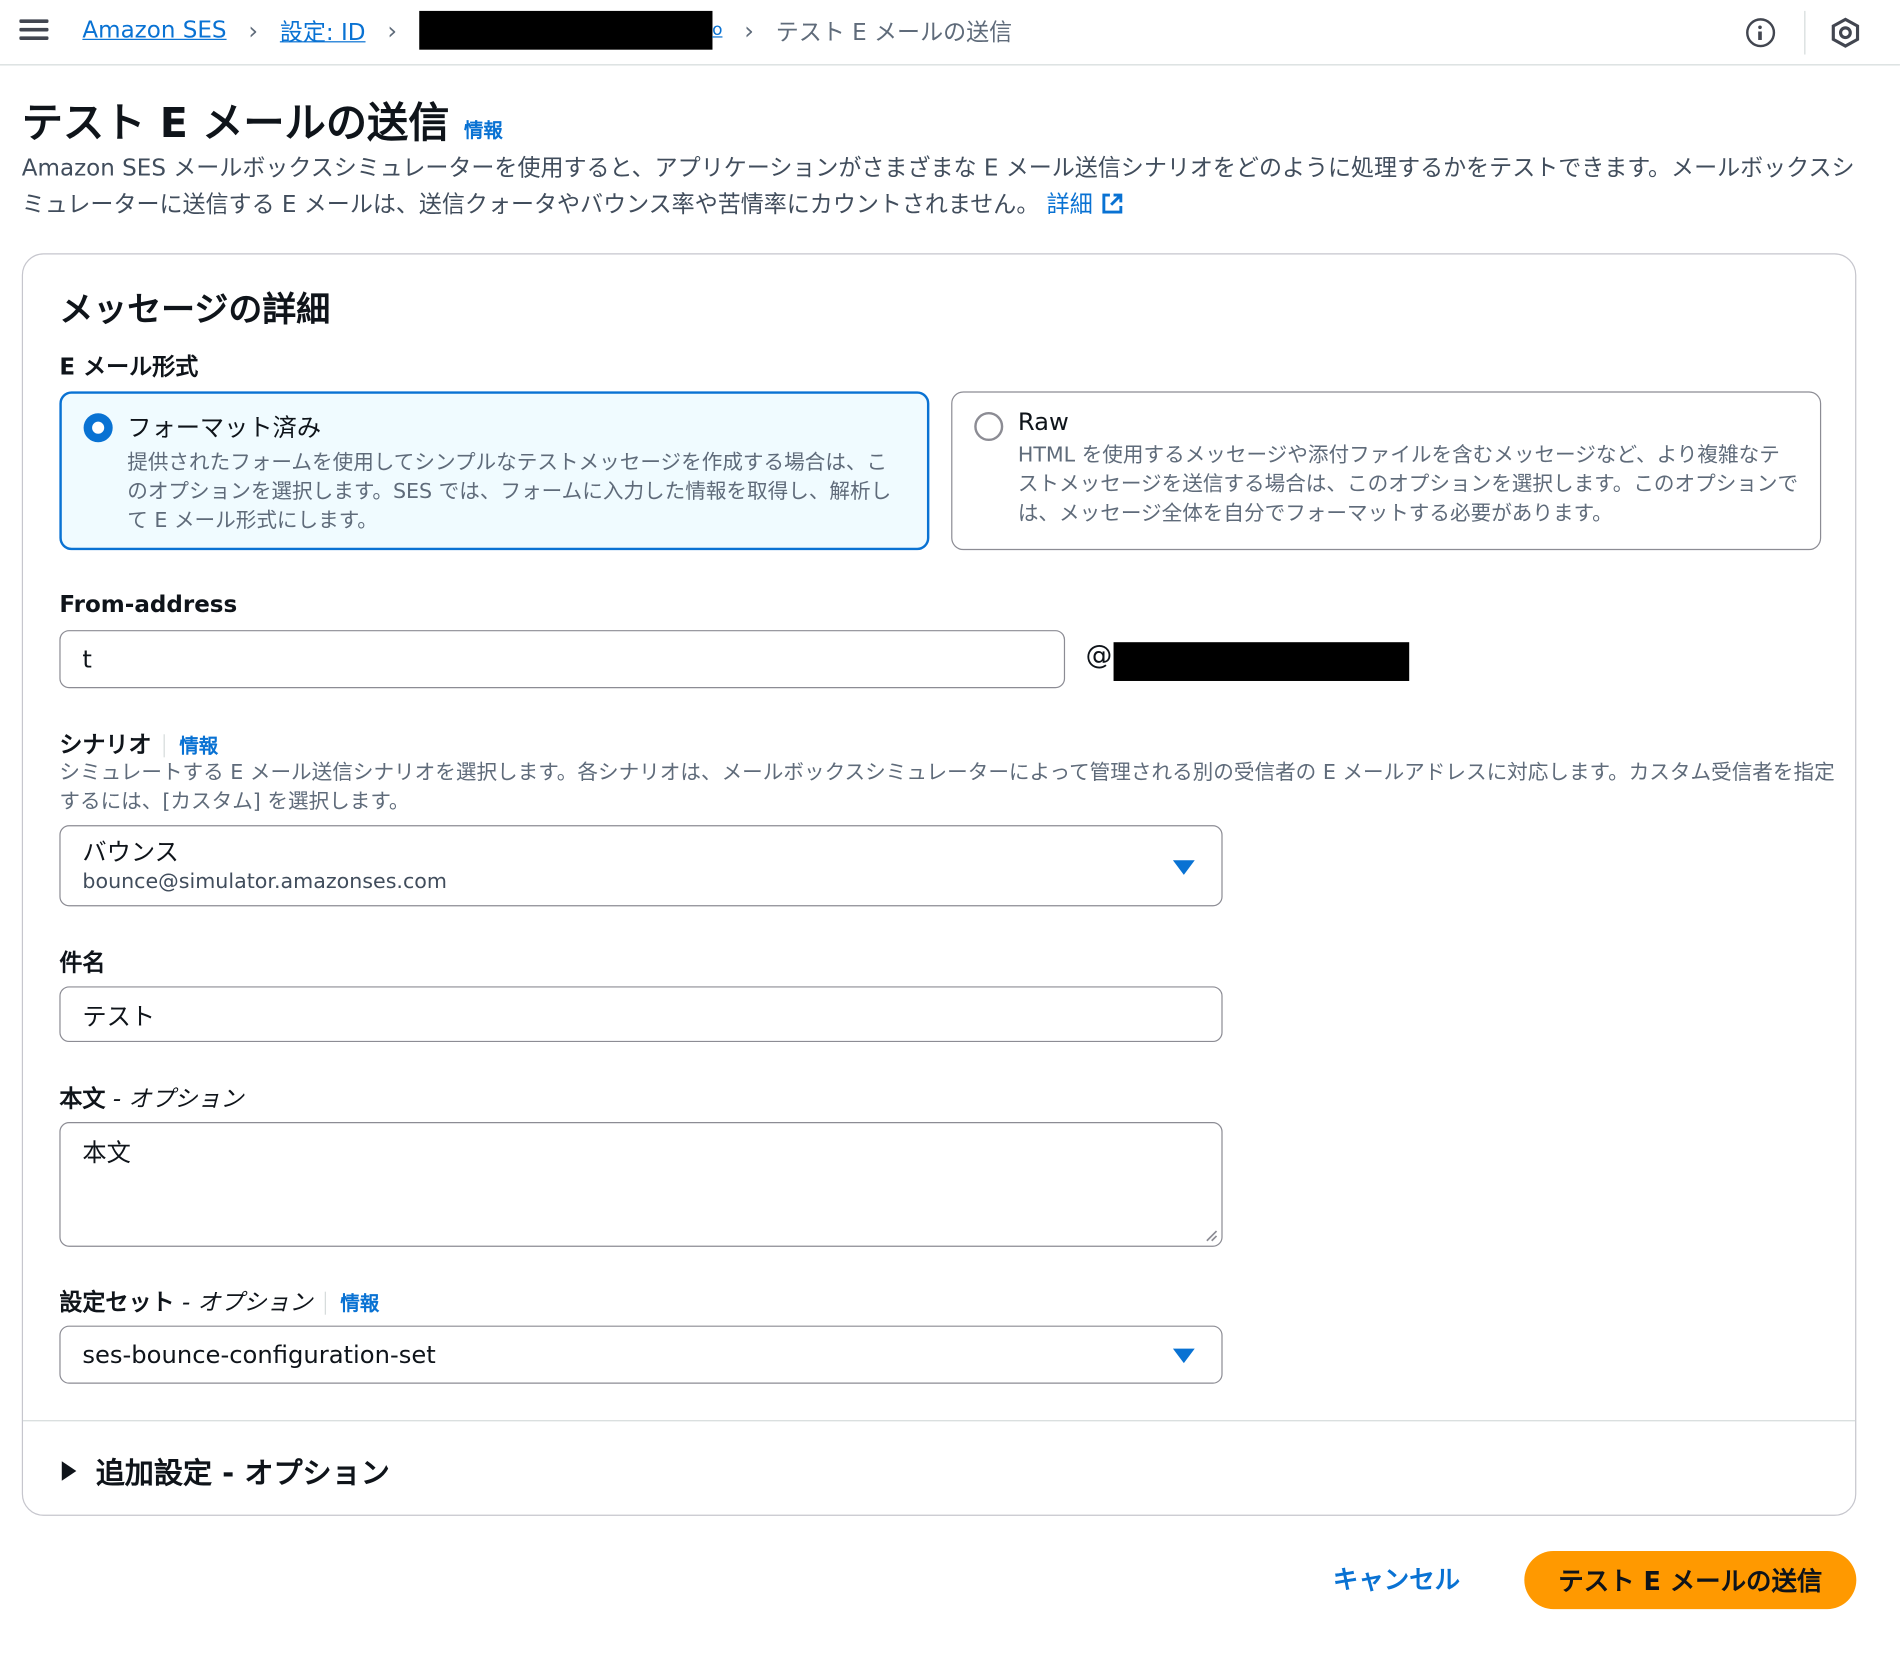 Image resolution: width=1900 pixels, height=1656 pixels. Describe the element at coordinates (323, 30) in the screenshot. I see `breadcrumb-config-id: 設定: ID` at that location.